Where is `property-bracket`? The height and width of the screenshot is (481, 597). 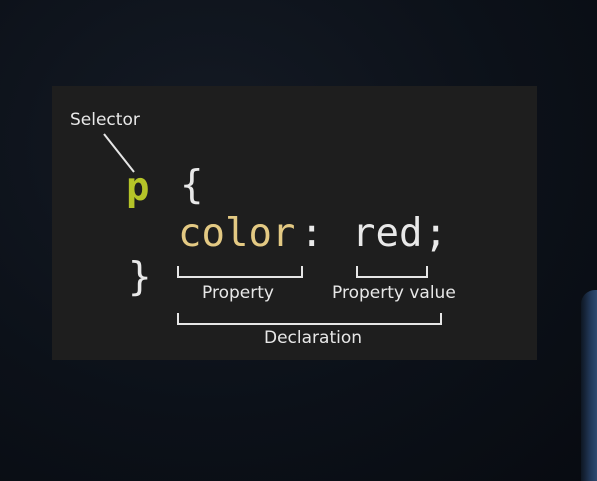
property-bracket is located at coordinates (240, 272).